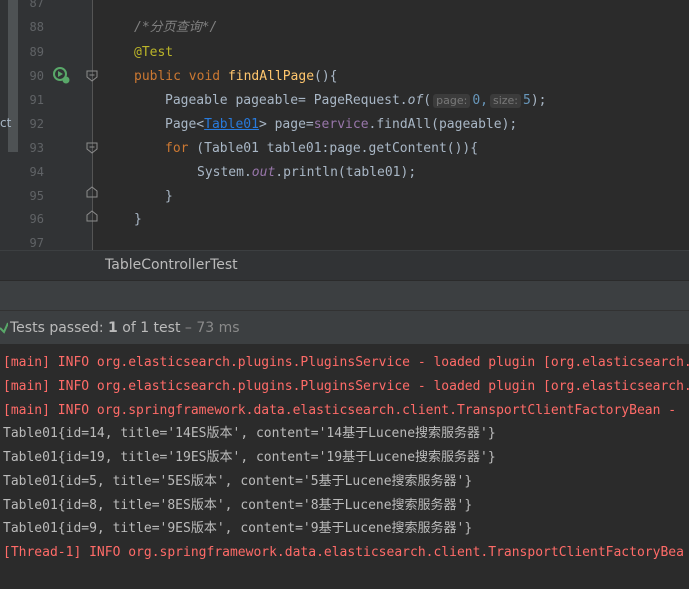 This screenshot has height=589, width=689. I want to click on code-text: Pageable pageable= PageRequest., so click(286, 100).